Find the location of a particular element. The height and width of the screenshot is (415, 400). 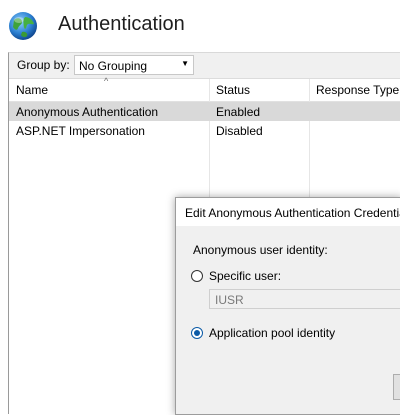

column-headers: ^ Name Status Response Type is located at coordinates (204, 89).